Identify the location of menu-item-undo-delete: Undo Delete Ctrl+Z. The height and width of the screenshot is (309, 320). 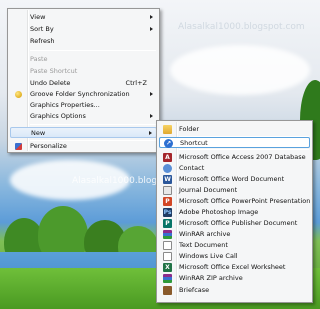
(83, 83).